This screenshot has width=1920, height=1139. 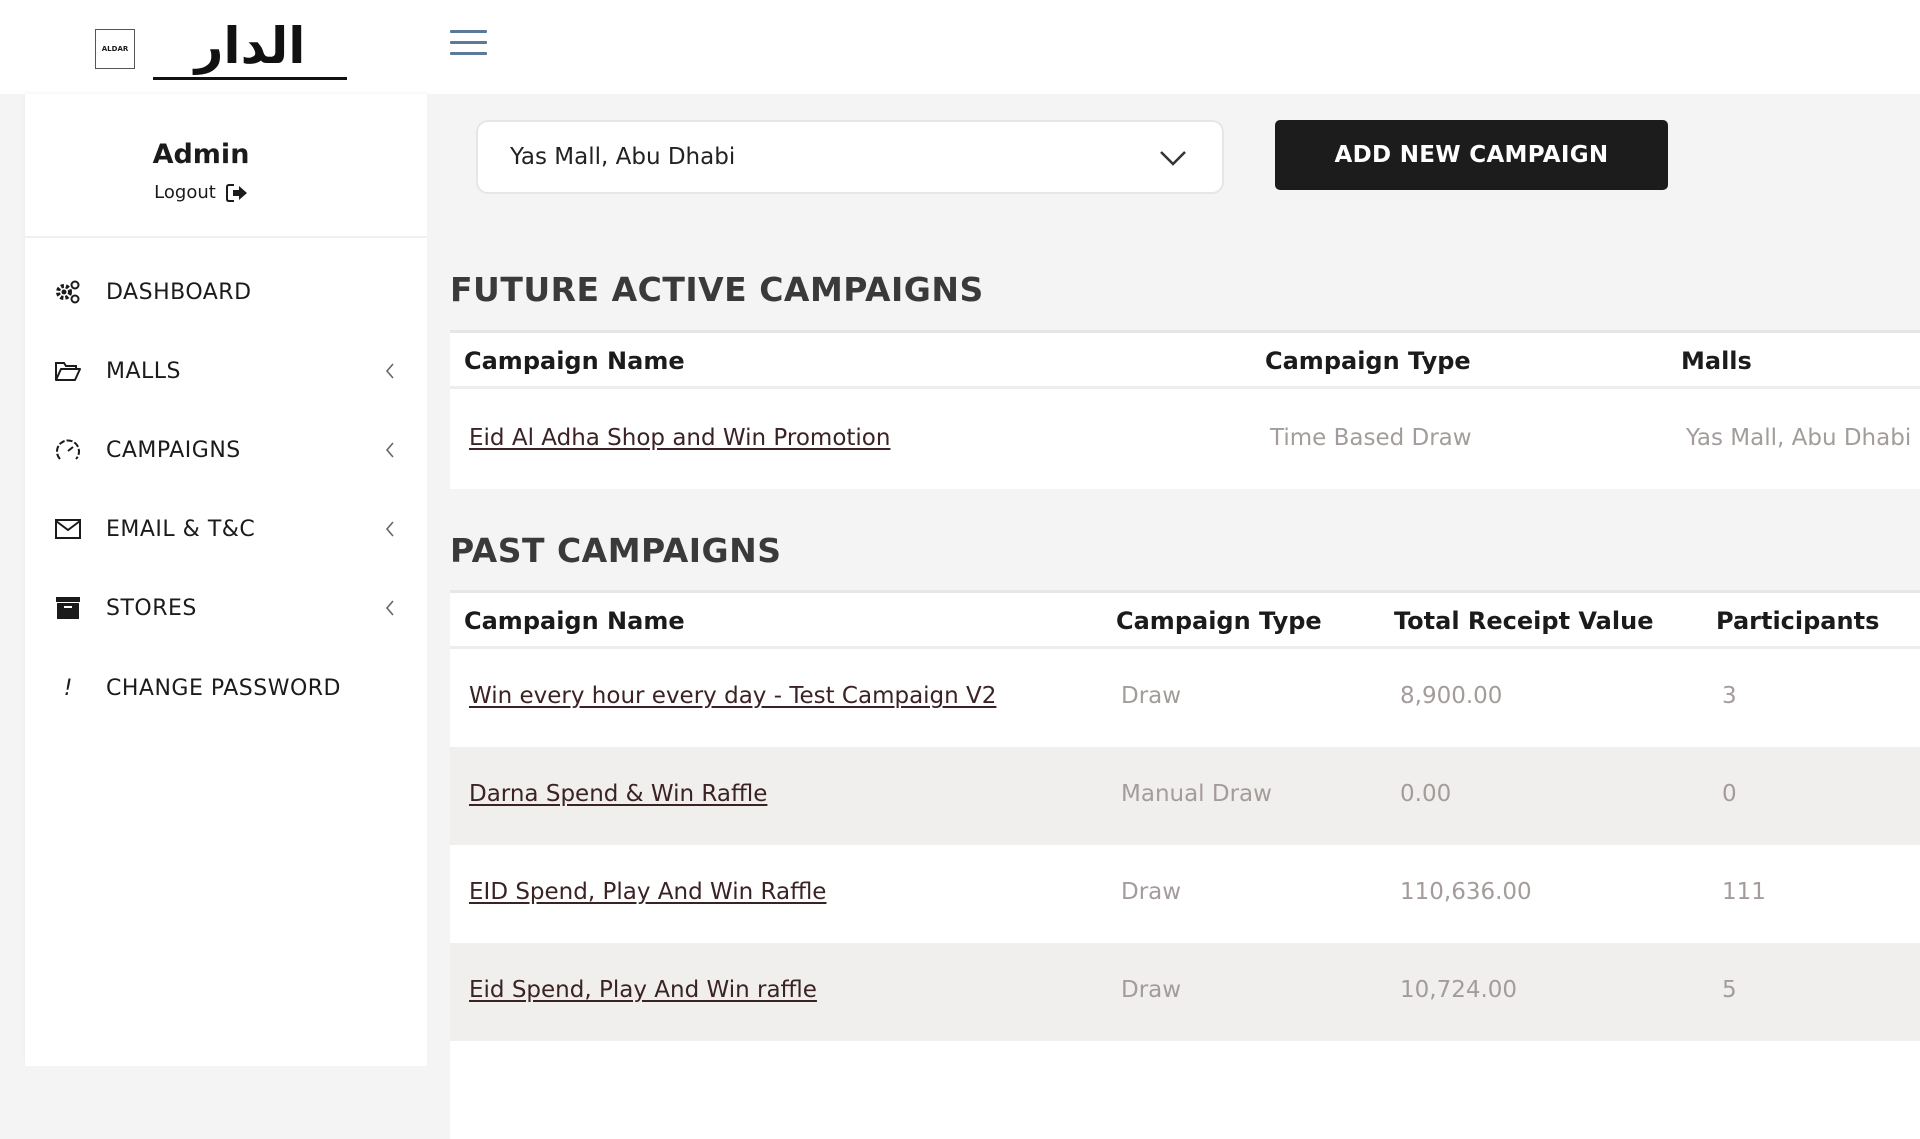 What do you see at coordinates (1426, 794) in the screenshot?
I see `total-receipt-value: 0.00` at bounding box center [1426, 794].